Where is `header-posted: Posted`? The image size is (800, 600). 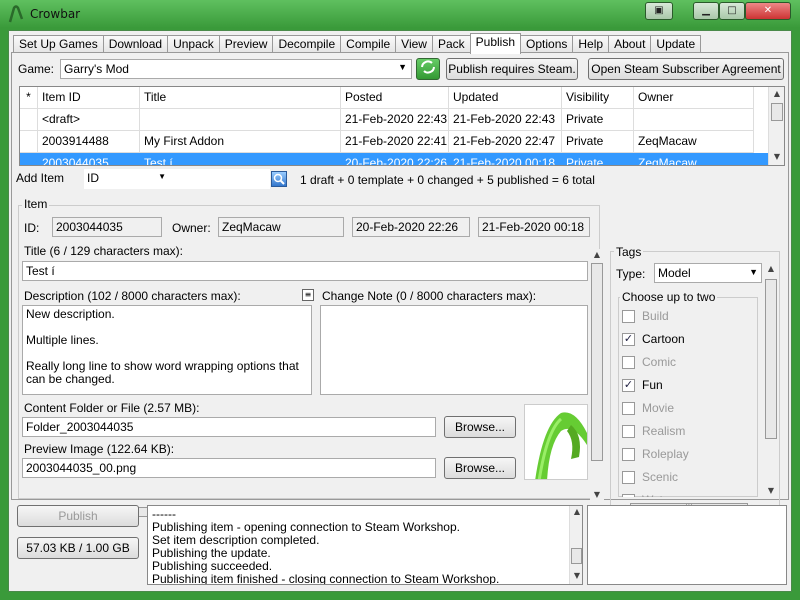
header-posted: Posted is located at coordinates (395, 98).